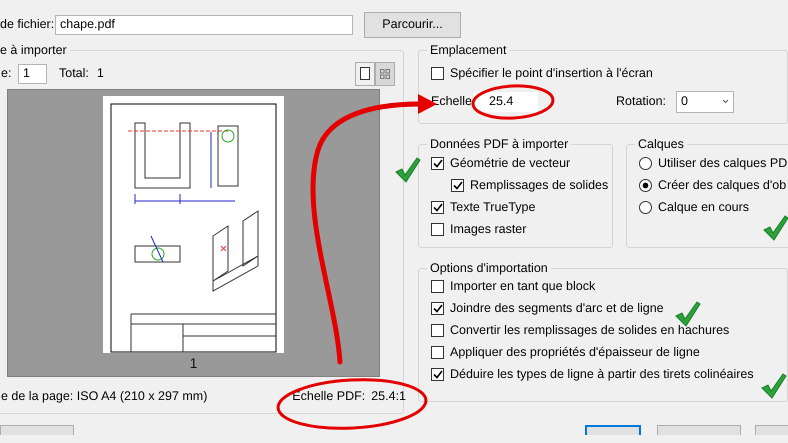  Describe the element at coordinates (723, 163) in the screenshot. I see `radio-label: Utiliser des calques PD` at that location.